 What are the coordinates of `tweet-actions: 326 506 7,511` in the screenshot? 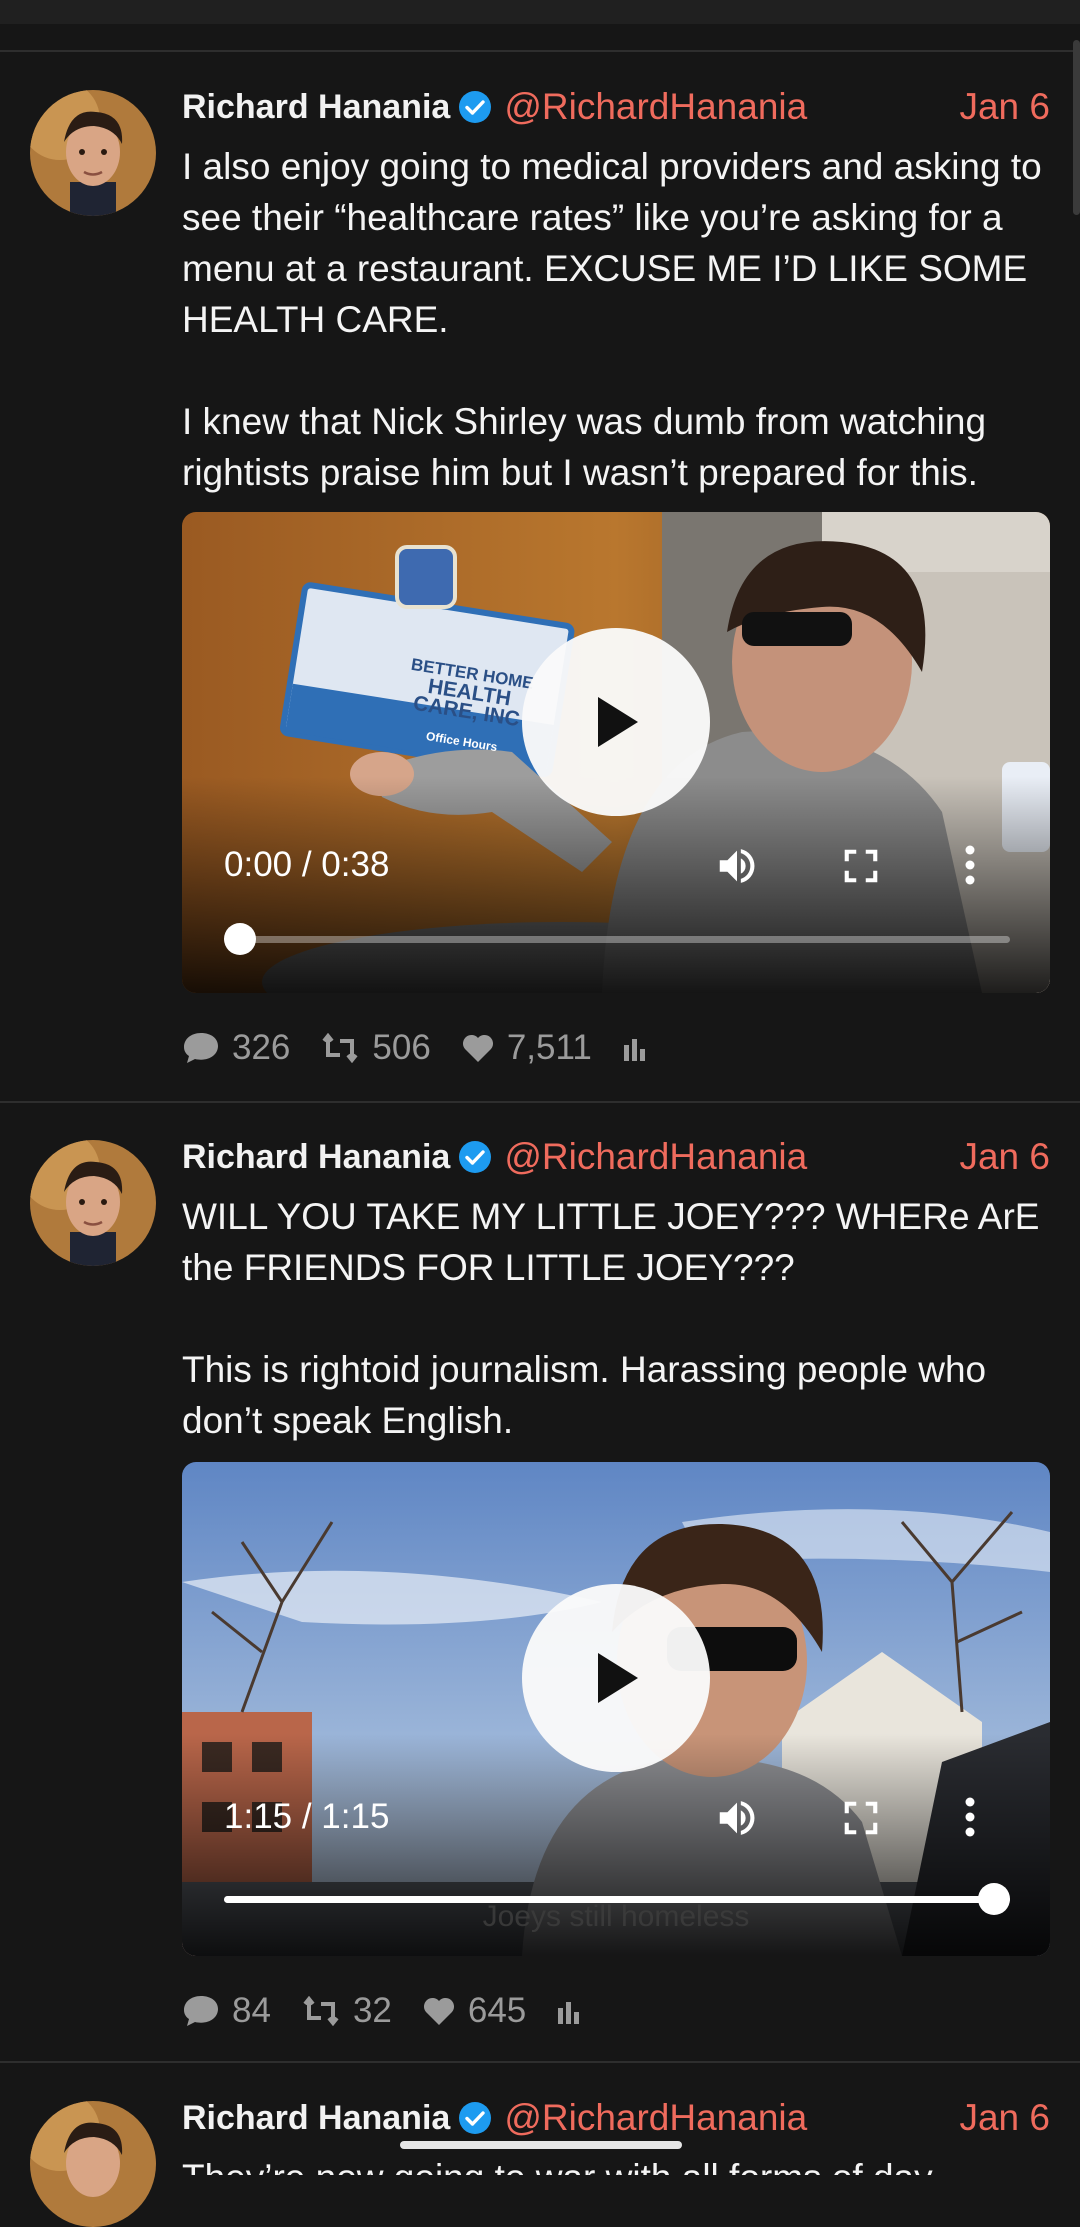 It's located at (437, 1048).